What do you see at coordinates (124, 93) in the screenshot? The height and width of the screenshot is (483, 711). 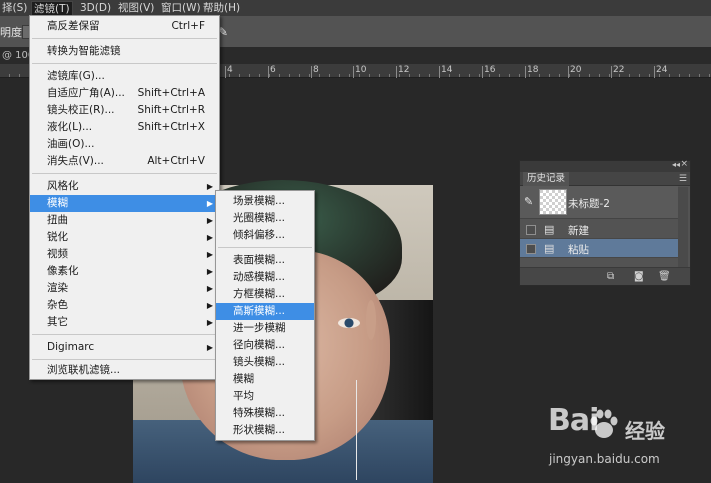 I see `menu-item-adaptive-wide-angle: 自适应广角(A)... Shift+Ctrl+A` at bounding box center [124, 93].